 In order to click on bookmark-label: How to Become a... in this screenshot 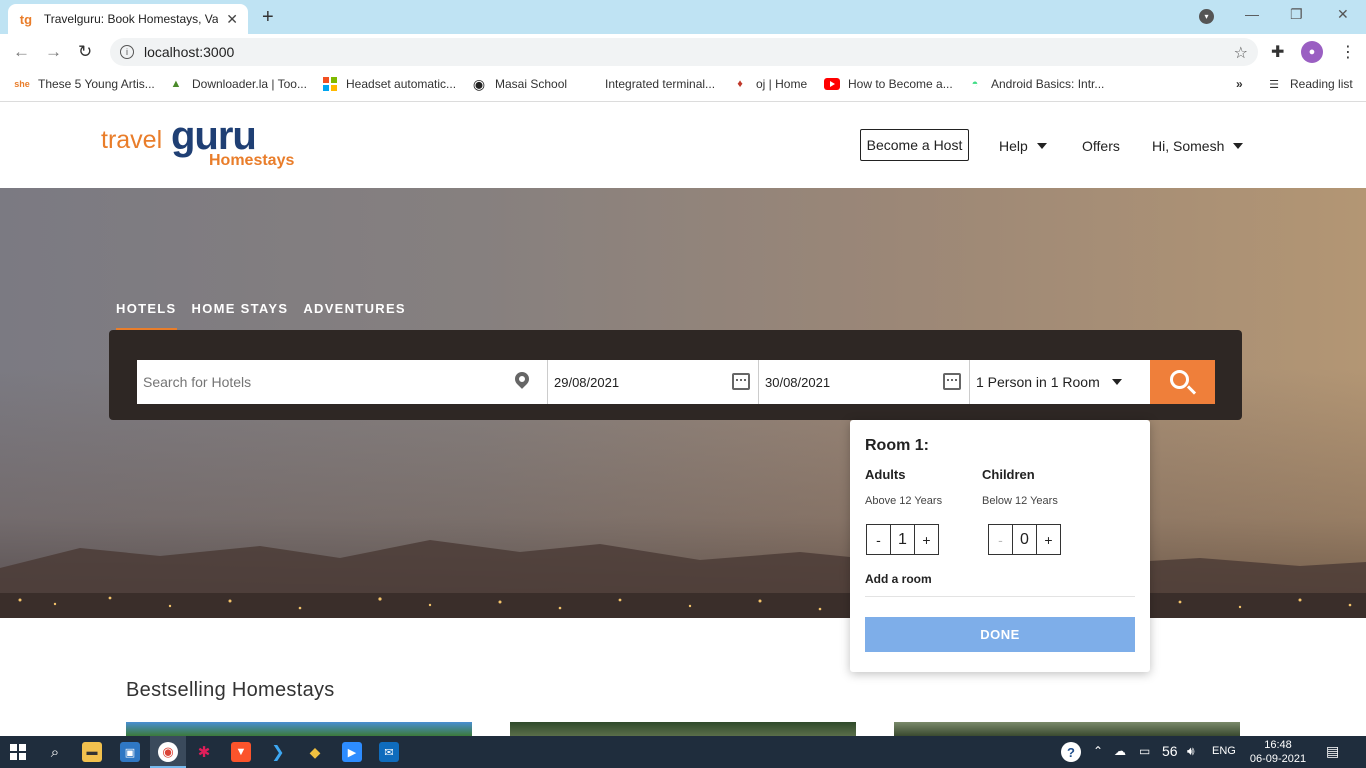, I will do `click(900, 84)`.